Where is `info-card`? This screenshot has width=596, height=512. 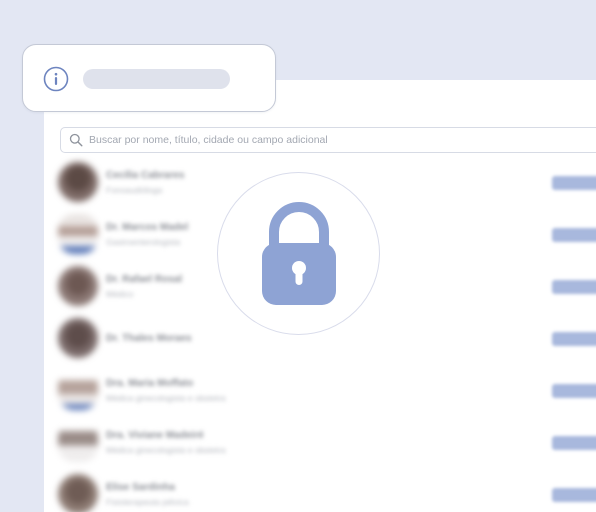 info-card is located at coordinates (149, 78).